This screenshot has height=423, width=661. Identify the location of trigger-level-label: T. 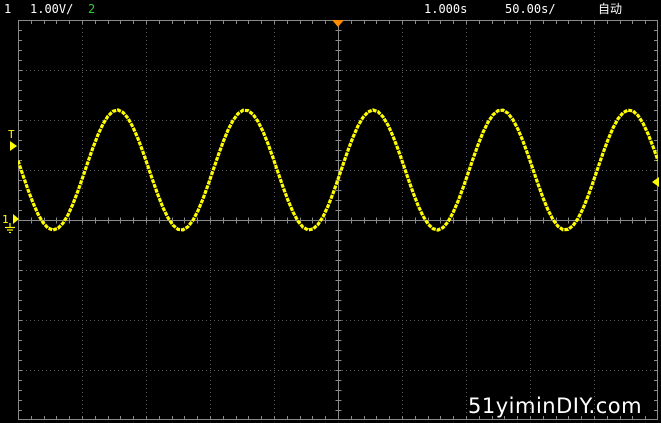
(11, 134).